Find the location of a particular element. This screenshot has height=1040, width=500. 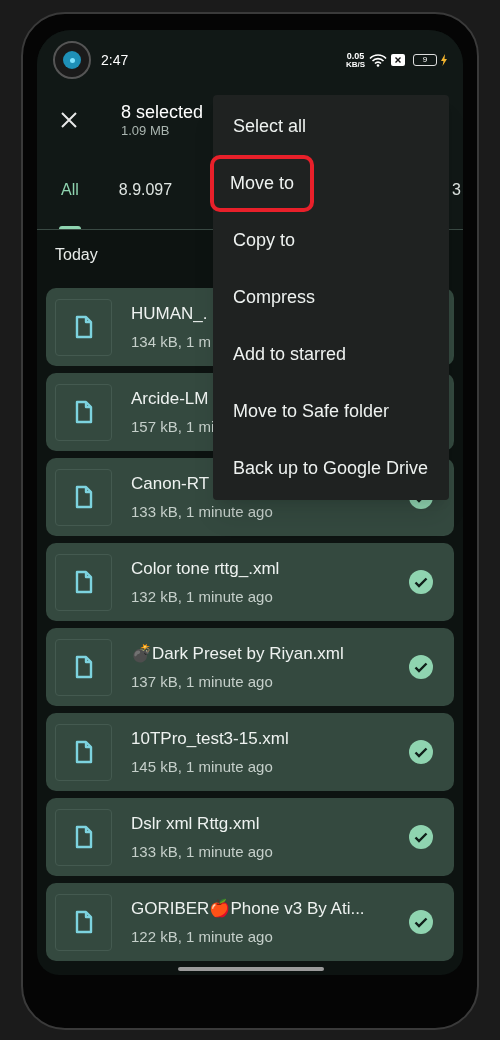

file-name: 10TPro_test3-15.xml is located at coordinates (210, 739).